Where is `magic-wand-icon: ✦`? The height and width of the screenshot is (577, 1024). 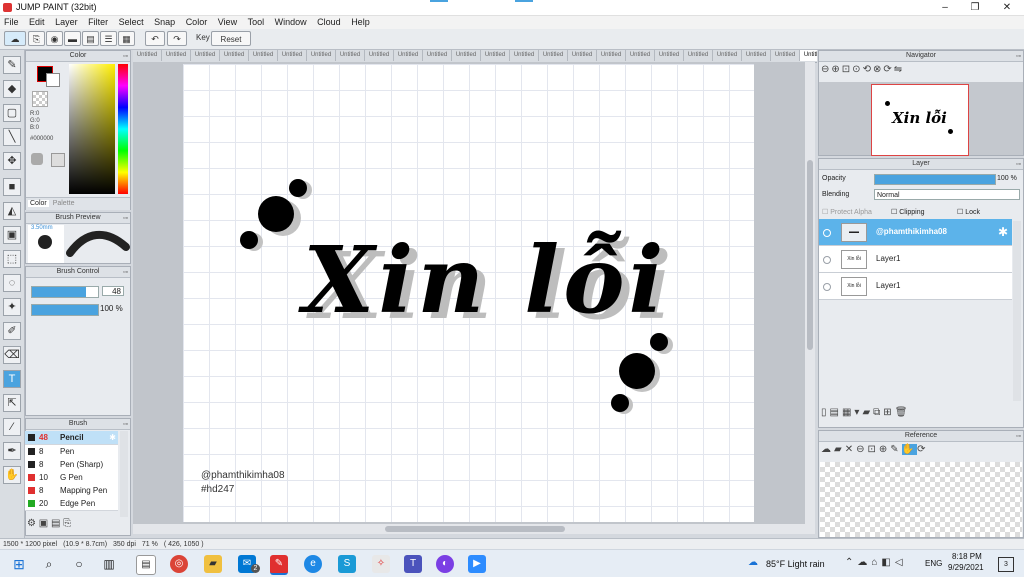 magic-wand-icon: ✦ is located at coordinates (12, 307).